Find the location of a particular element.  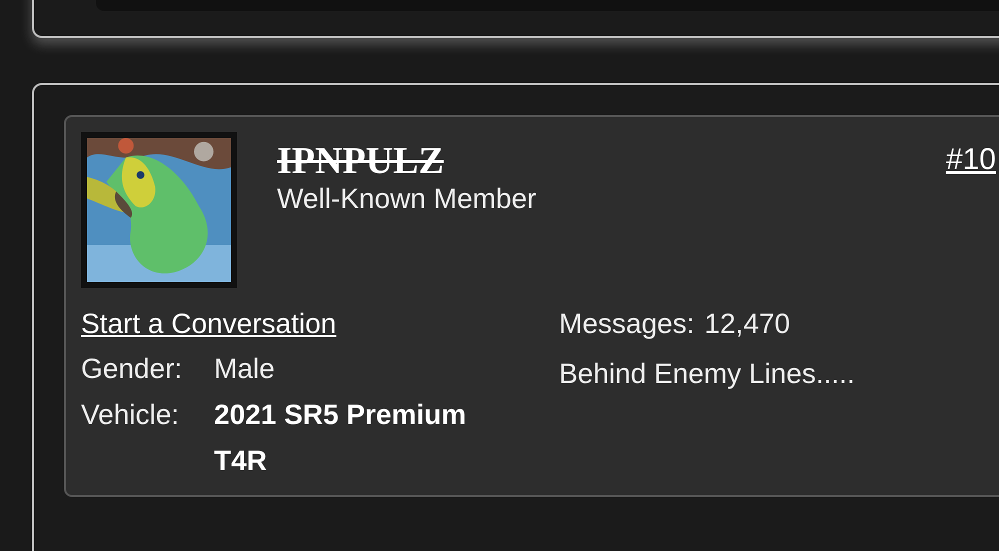

field-value: 2021 SR5 Premium T4R is located at coordinates (341, 438).